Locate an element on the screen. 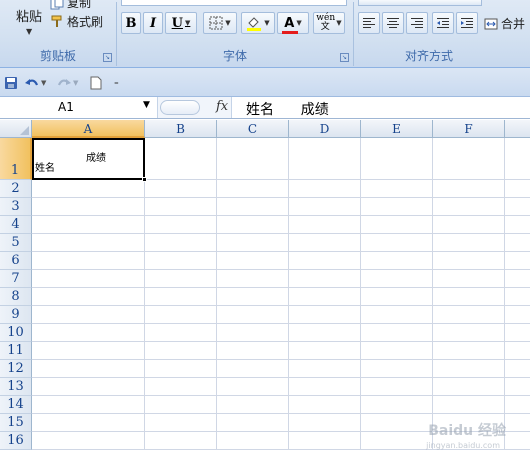 This screenshot has width=530, height=450. format-painter-label: 格式刷 is located at coordinates (85, 22).